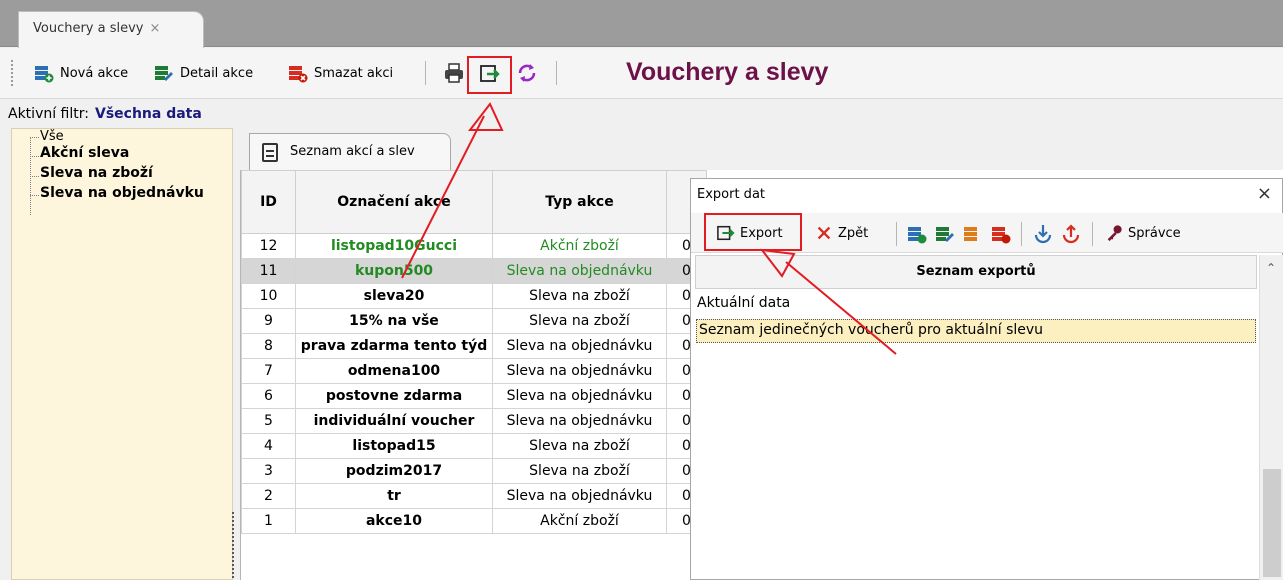 This screenshot has width=1283, height=580. Describe the element at coordinates (394, 202) in the screenshot. I see `column-header-name: Označení akce` at that location.